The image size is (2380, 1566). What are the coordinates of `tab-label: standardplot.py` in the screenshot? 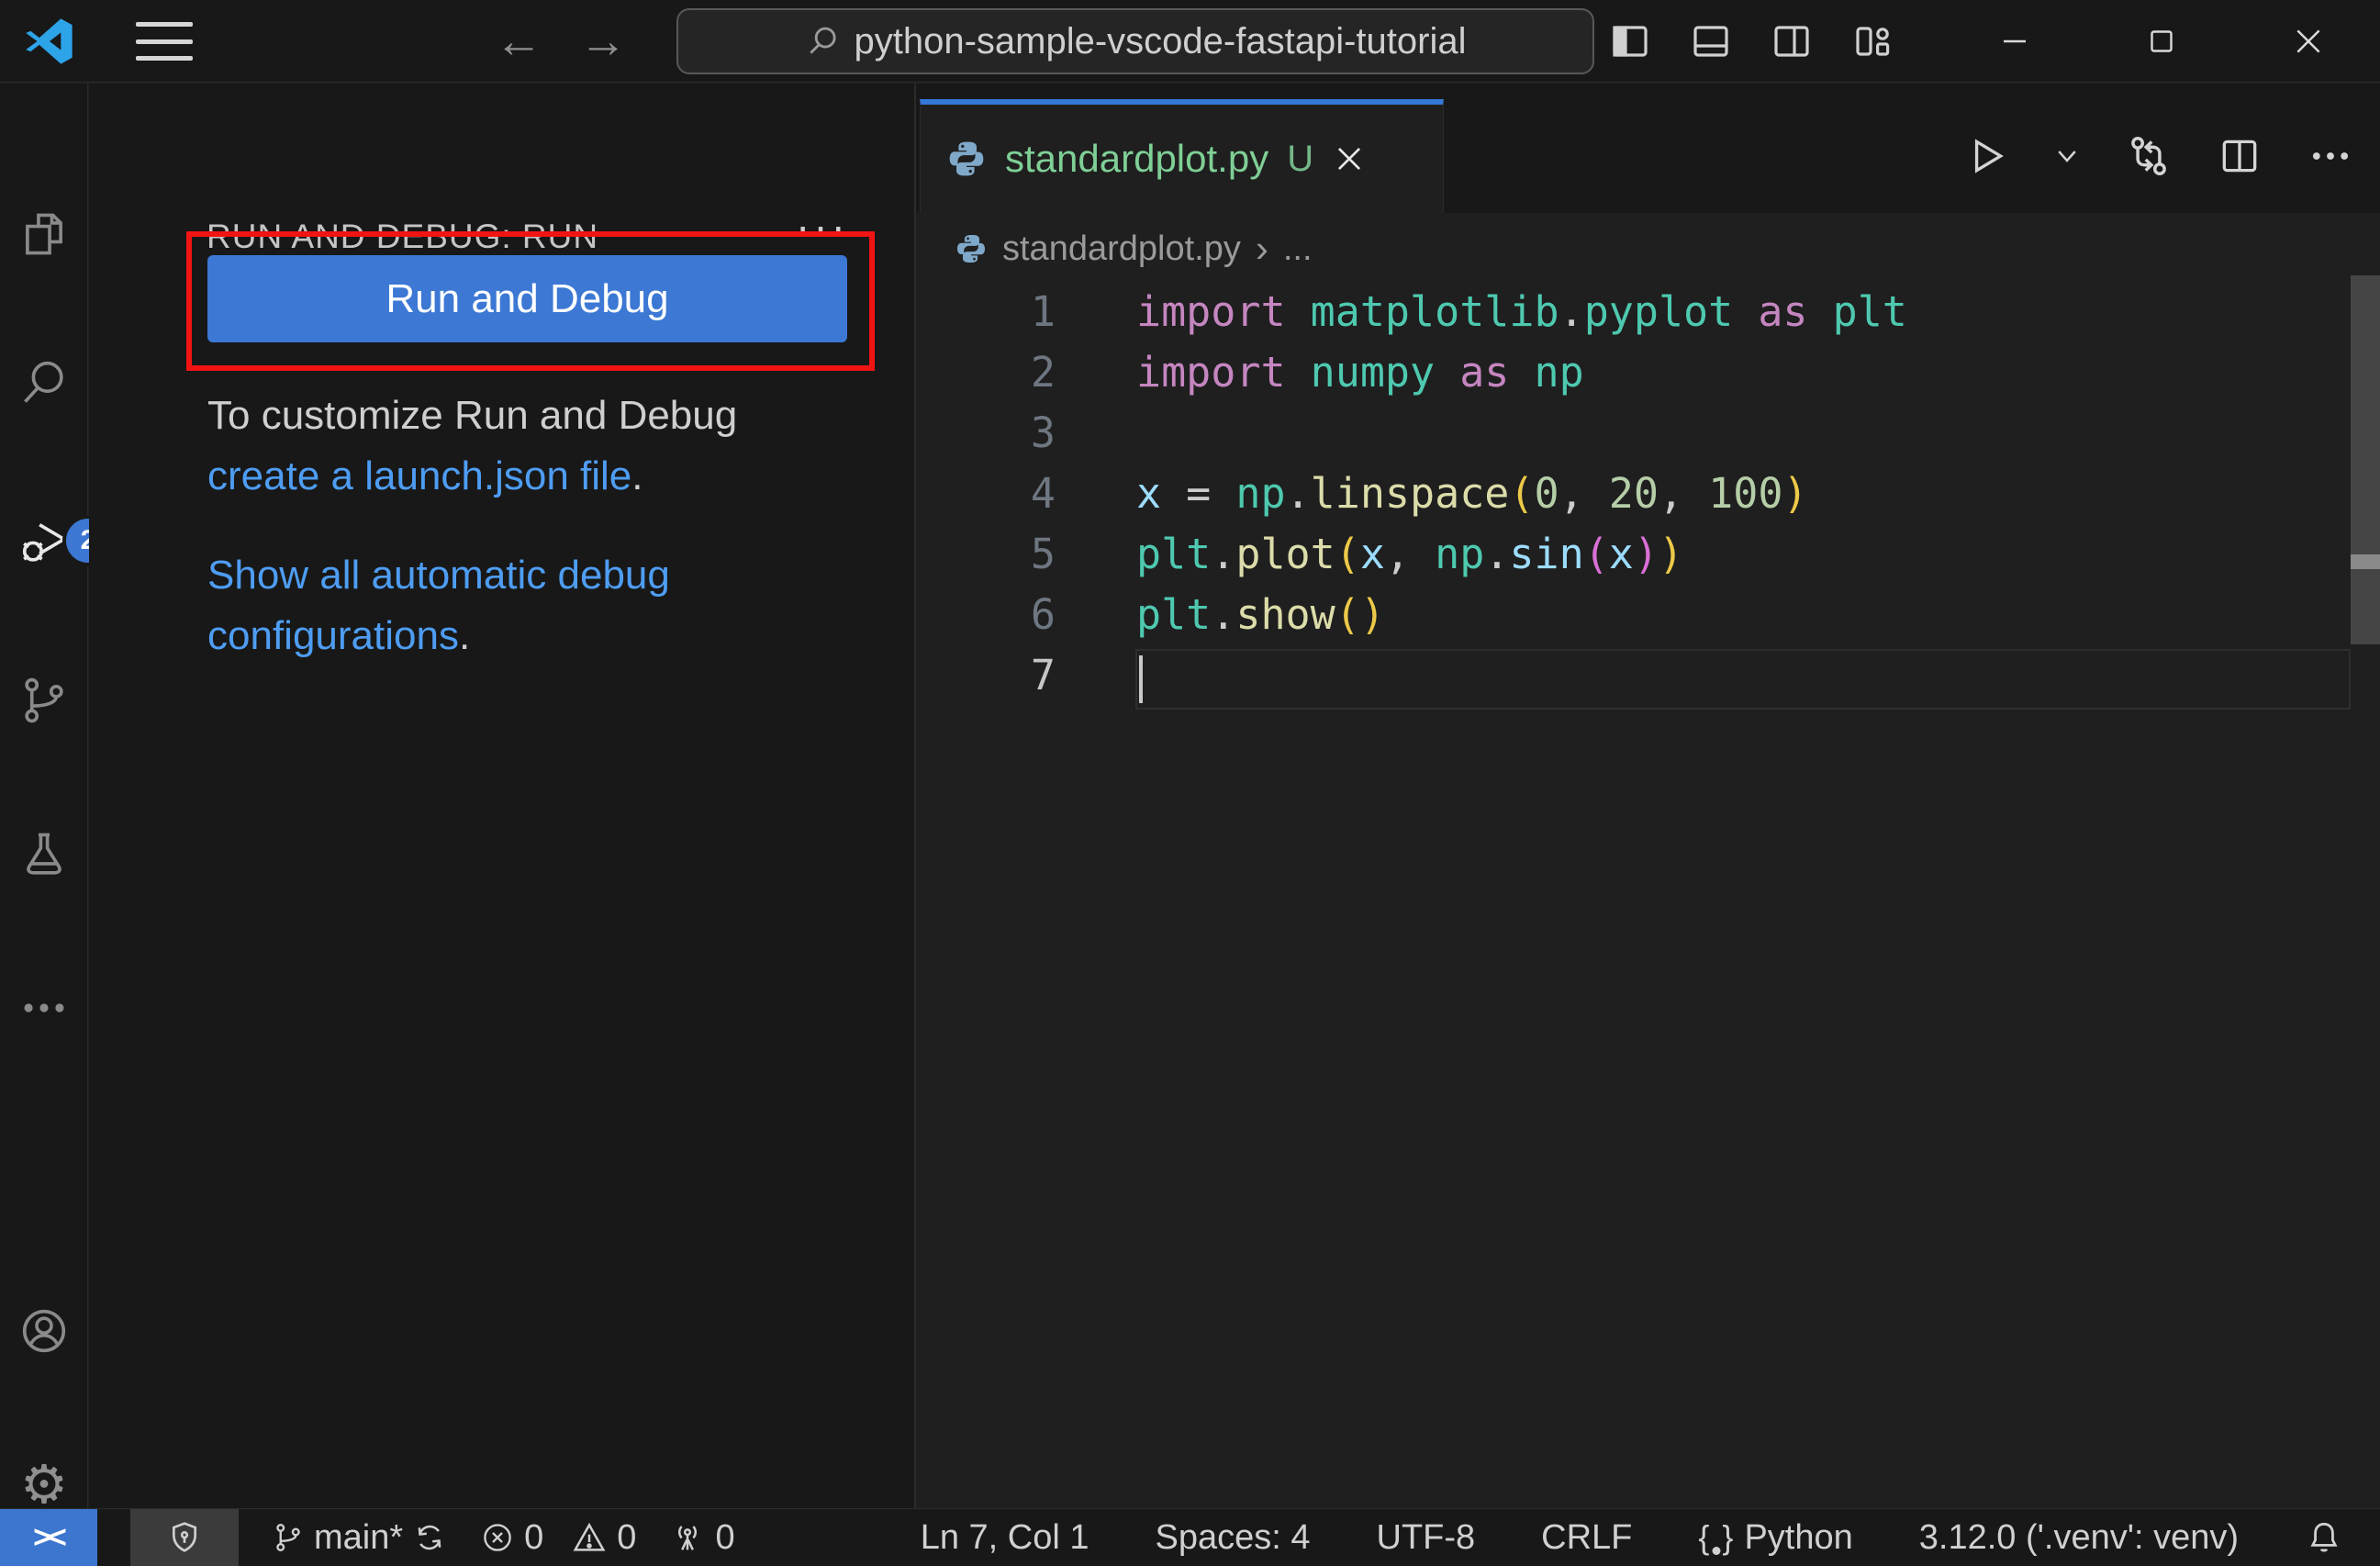 It's located at (1137, 158).